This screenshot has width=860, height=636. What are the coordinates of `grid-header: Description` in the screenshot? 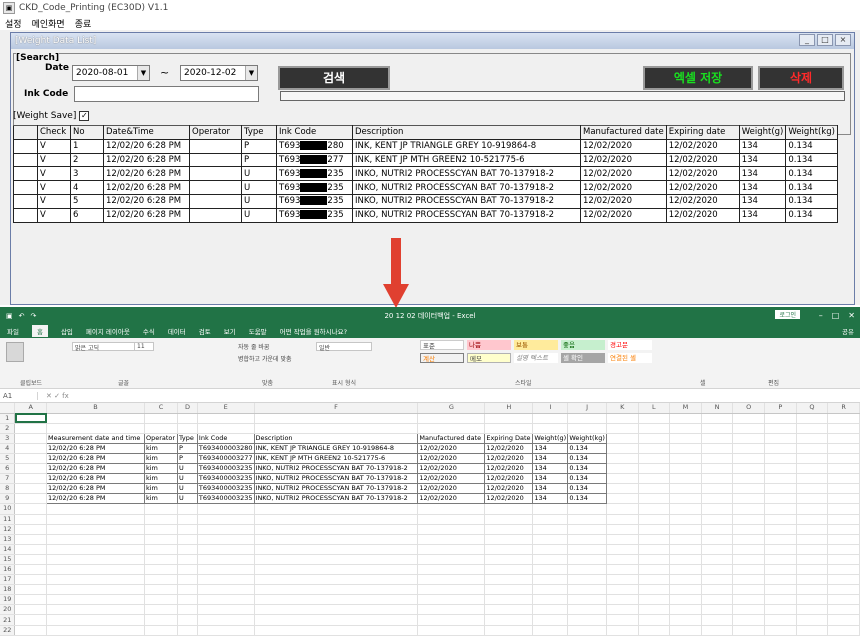 It's located at (466, 132).